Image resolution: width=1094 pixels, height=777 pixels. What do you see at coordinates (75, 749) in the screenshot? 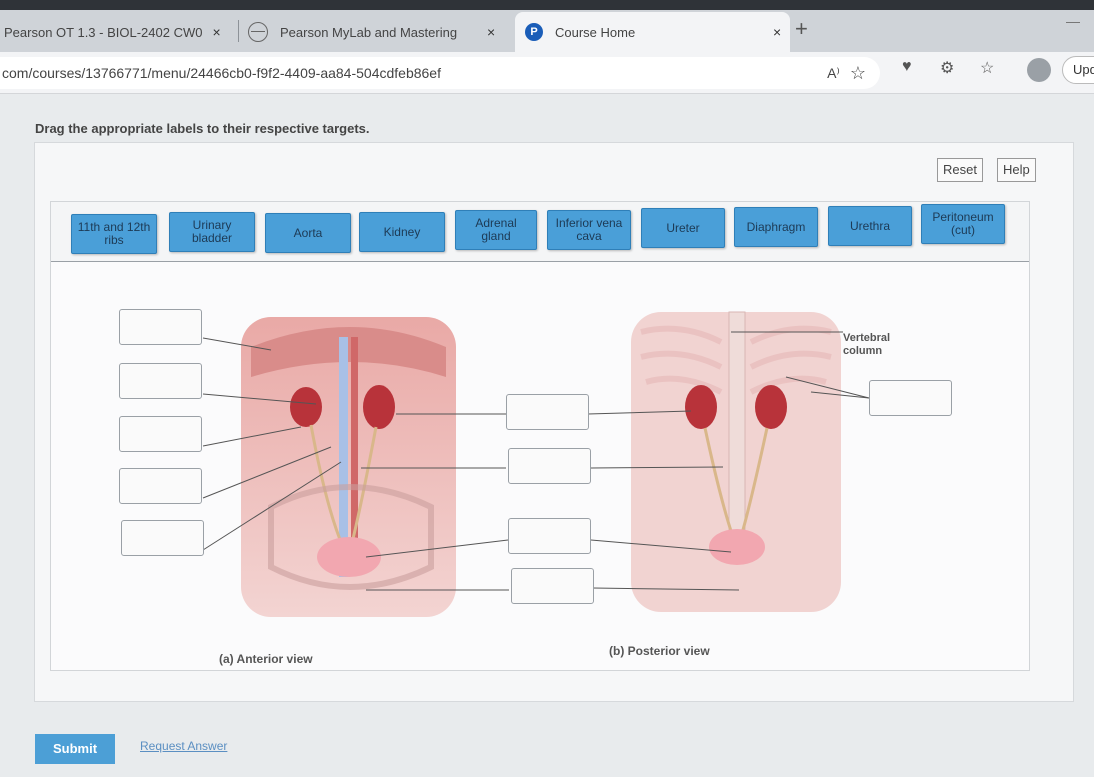
I see `submit-button: Submit` at bounding box center [75, 749].